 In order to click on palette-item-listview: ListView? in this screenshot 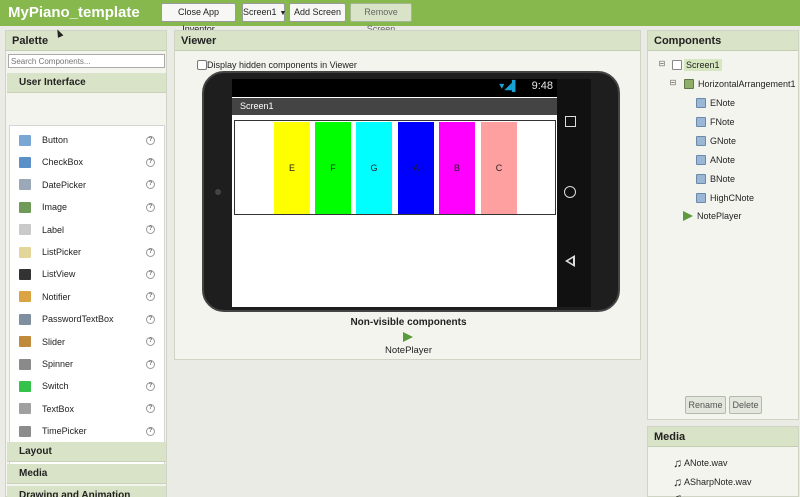, I will do `click(87, 274)`.